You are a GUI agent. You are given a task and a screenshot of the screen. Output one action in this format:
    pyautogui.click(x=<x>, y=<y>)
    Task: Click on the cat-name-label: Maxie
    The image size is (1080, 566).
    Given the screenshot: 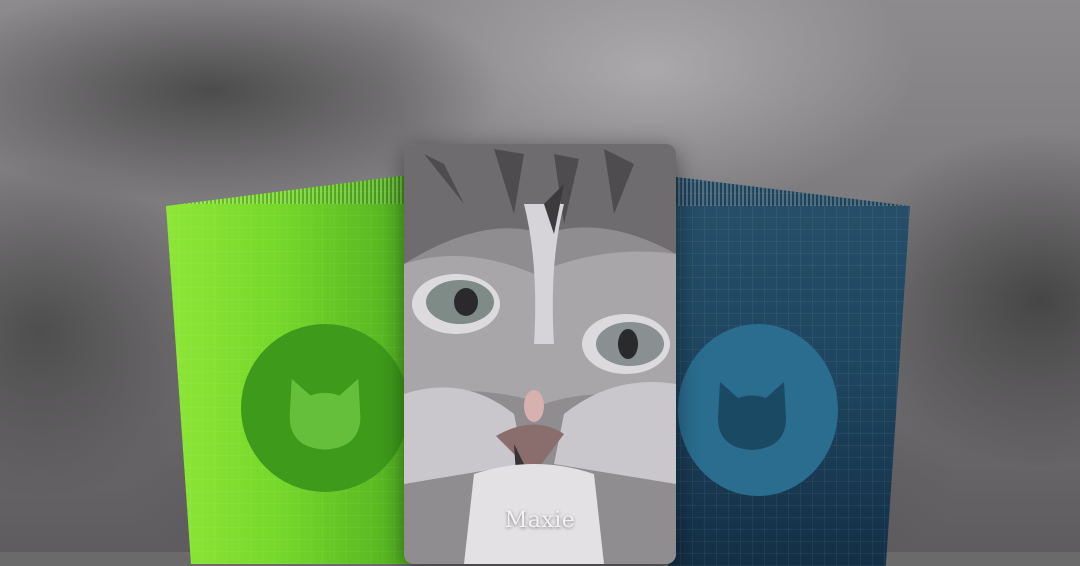 What is the action you would take?
    pyautogui.click(x=540, y=520)
    